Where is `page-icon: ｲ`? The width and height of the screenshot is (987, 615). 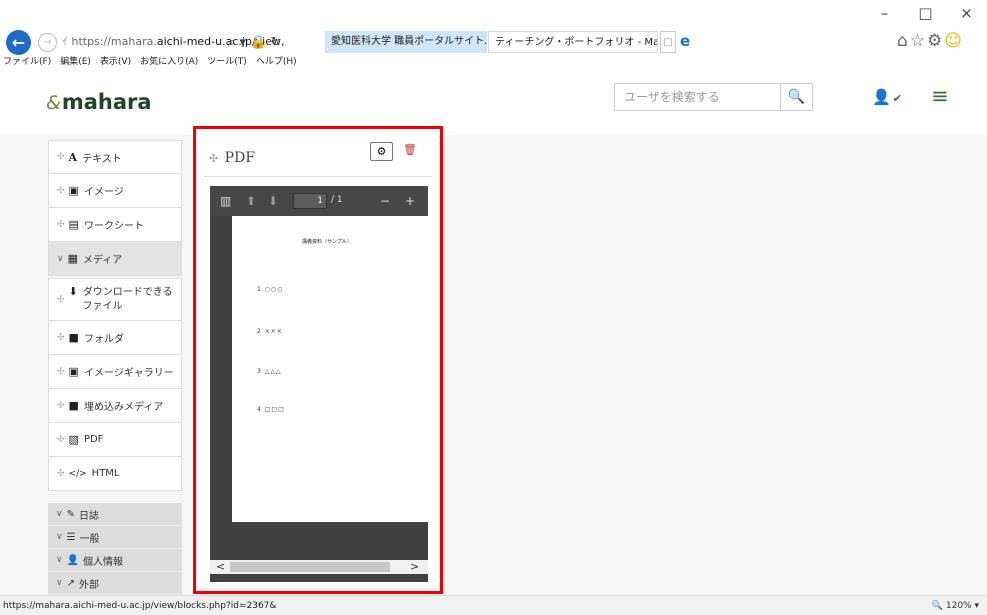 page-icon: ｲ is located at coordinates (65, 41).